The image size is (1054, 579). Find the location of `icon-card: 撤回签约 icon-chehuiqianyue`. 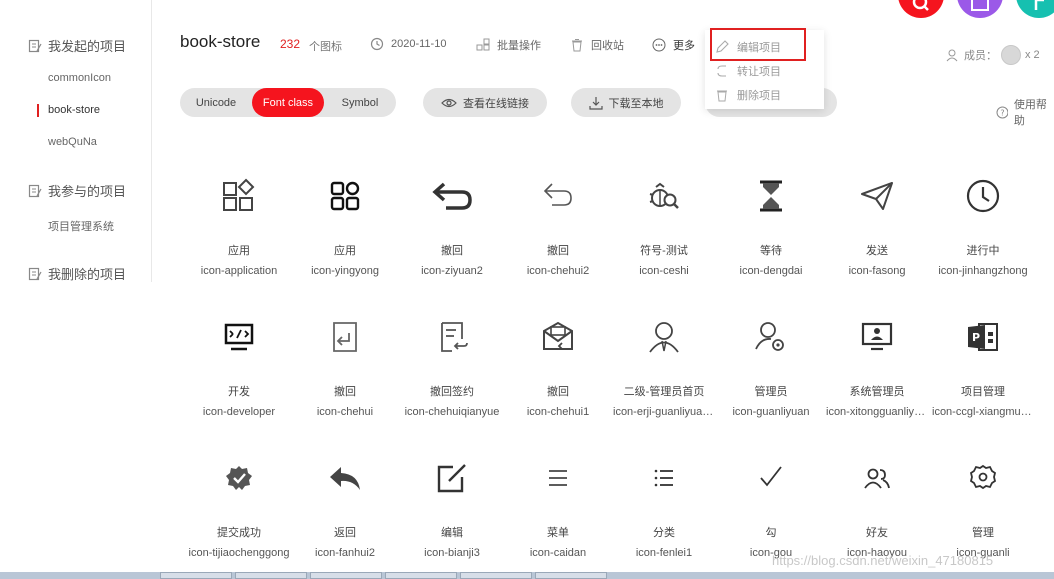

icon-card: 撤回签约 icon-chehuiqianyue is located at coordinates (452, 367).